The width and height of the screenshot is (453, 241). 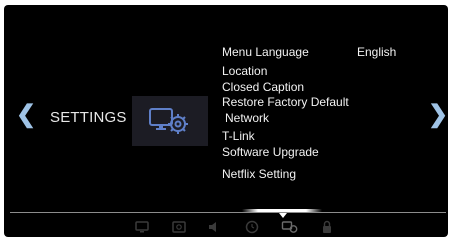 What do you see at coordinates (377, 52) in the screenshot?
I see `menu-language-value: English` at bounding box center [377, 52].